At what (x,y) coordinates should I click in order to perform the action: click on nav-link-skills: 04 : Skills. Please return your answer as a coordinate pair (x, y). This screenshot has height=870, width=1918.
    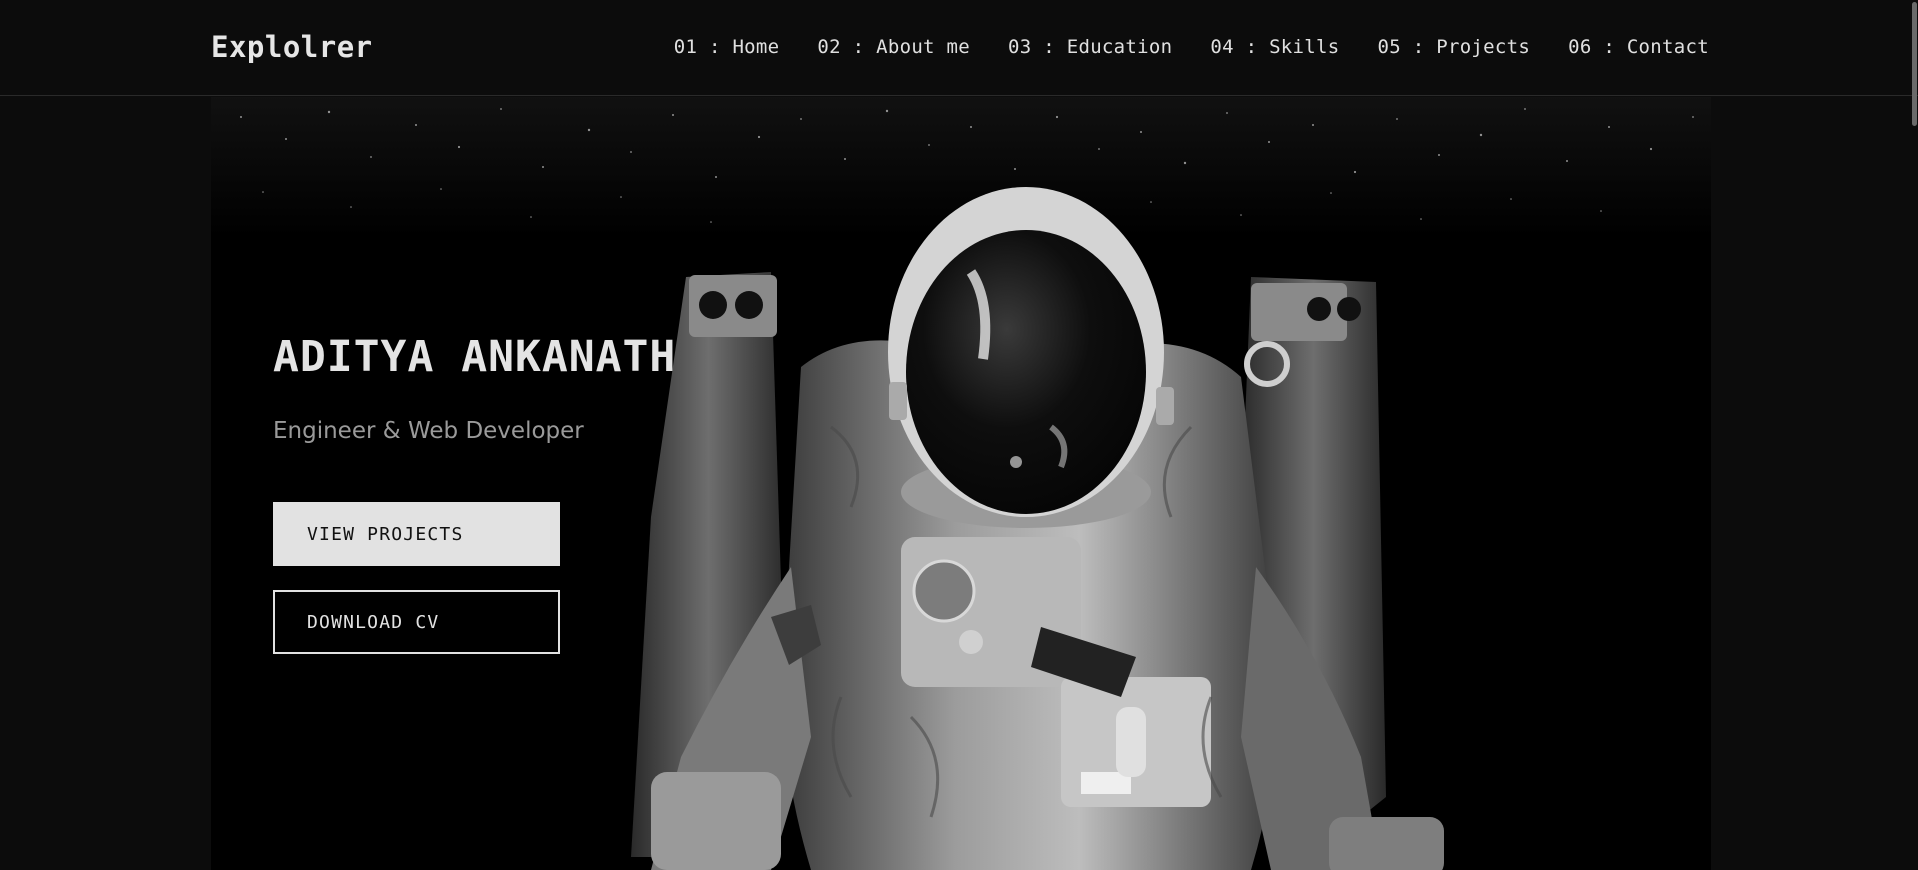
    Looking at the image, I should click on (1274, 47).